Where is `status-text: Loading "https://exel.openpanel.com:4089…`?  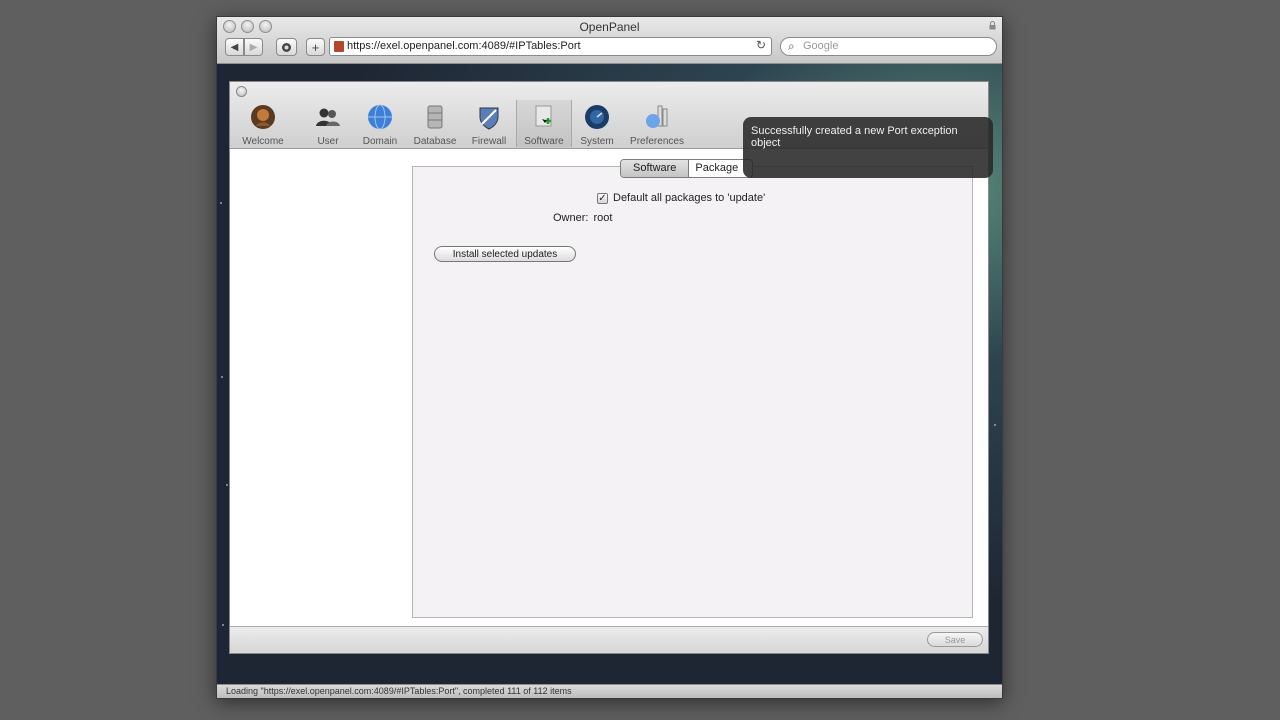
status-text: Loading "https://exel.openpanel.com:4089… is located at coordinates (399, 691).